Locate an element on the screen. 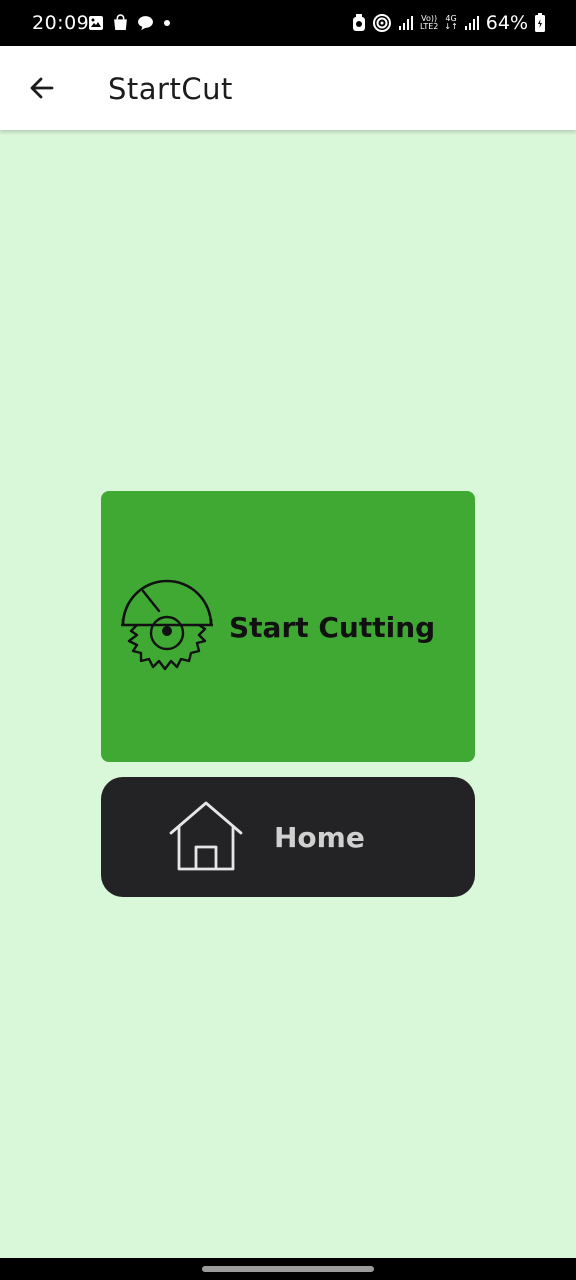 This screenshot has height=1280, width=576. lte-label: LTE2 is located at coordinates (429, 26).